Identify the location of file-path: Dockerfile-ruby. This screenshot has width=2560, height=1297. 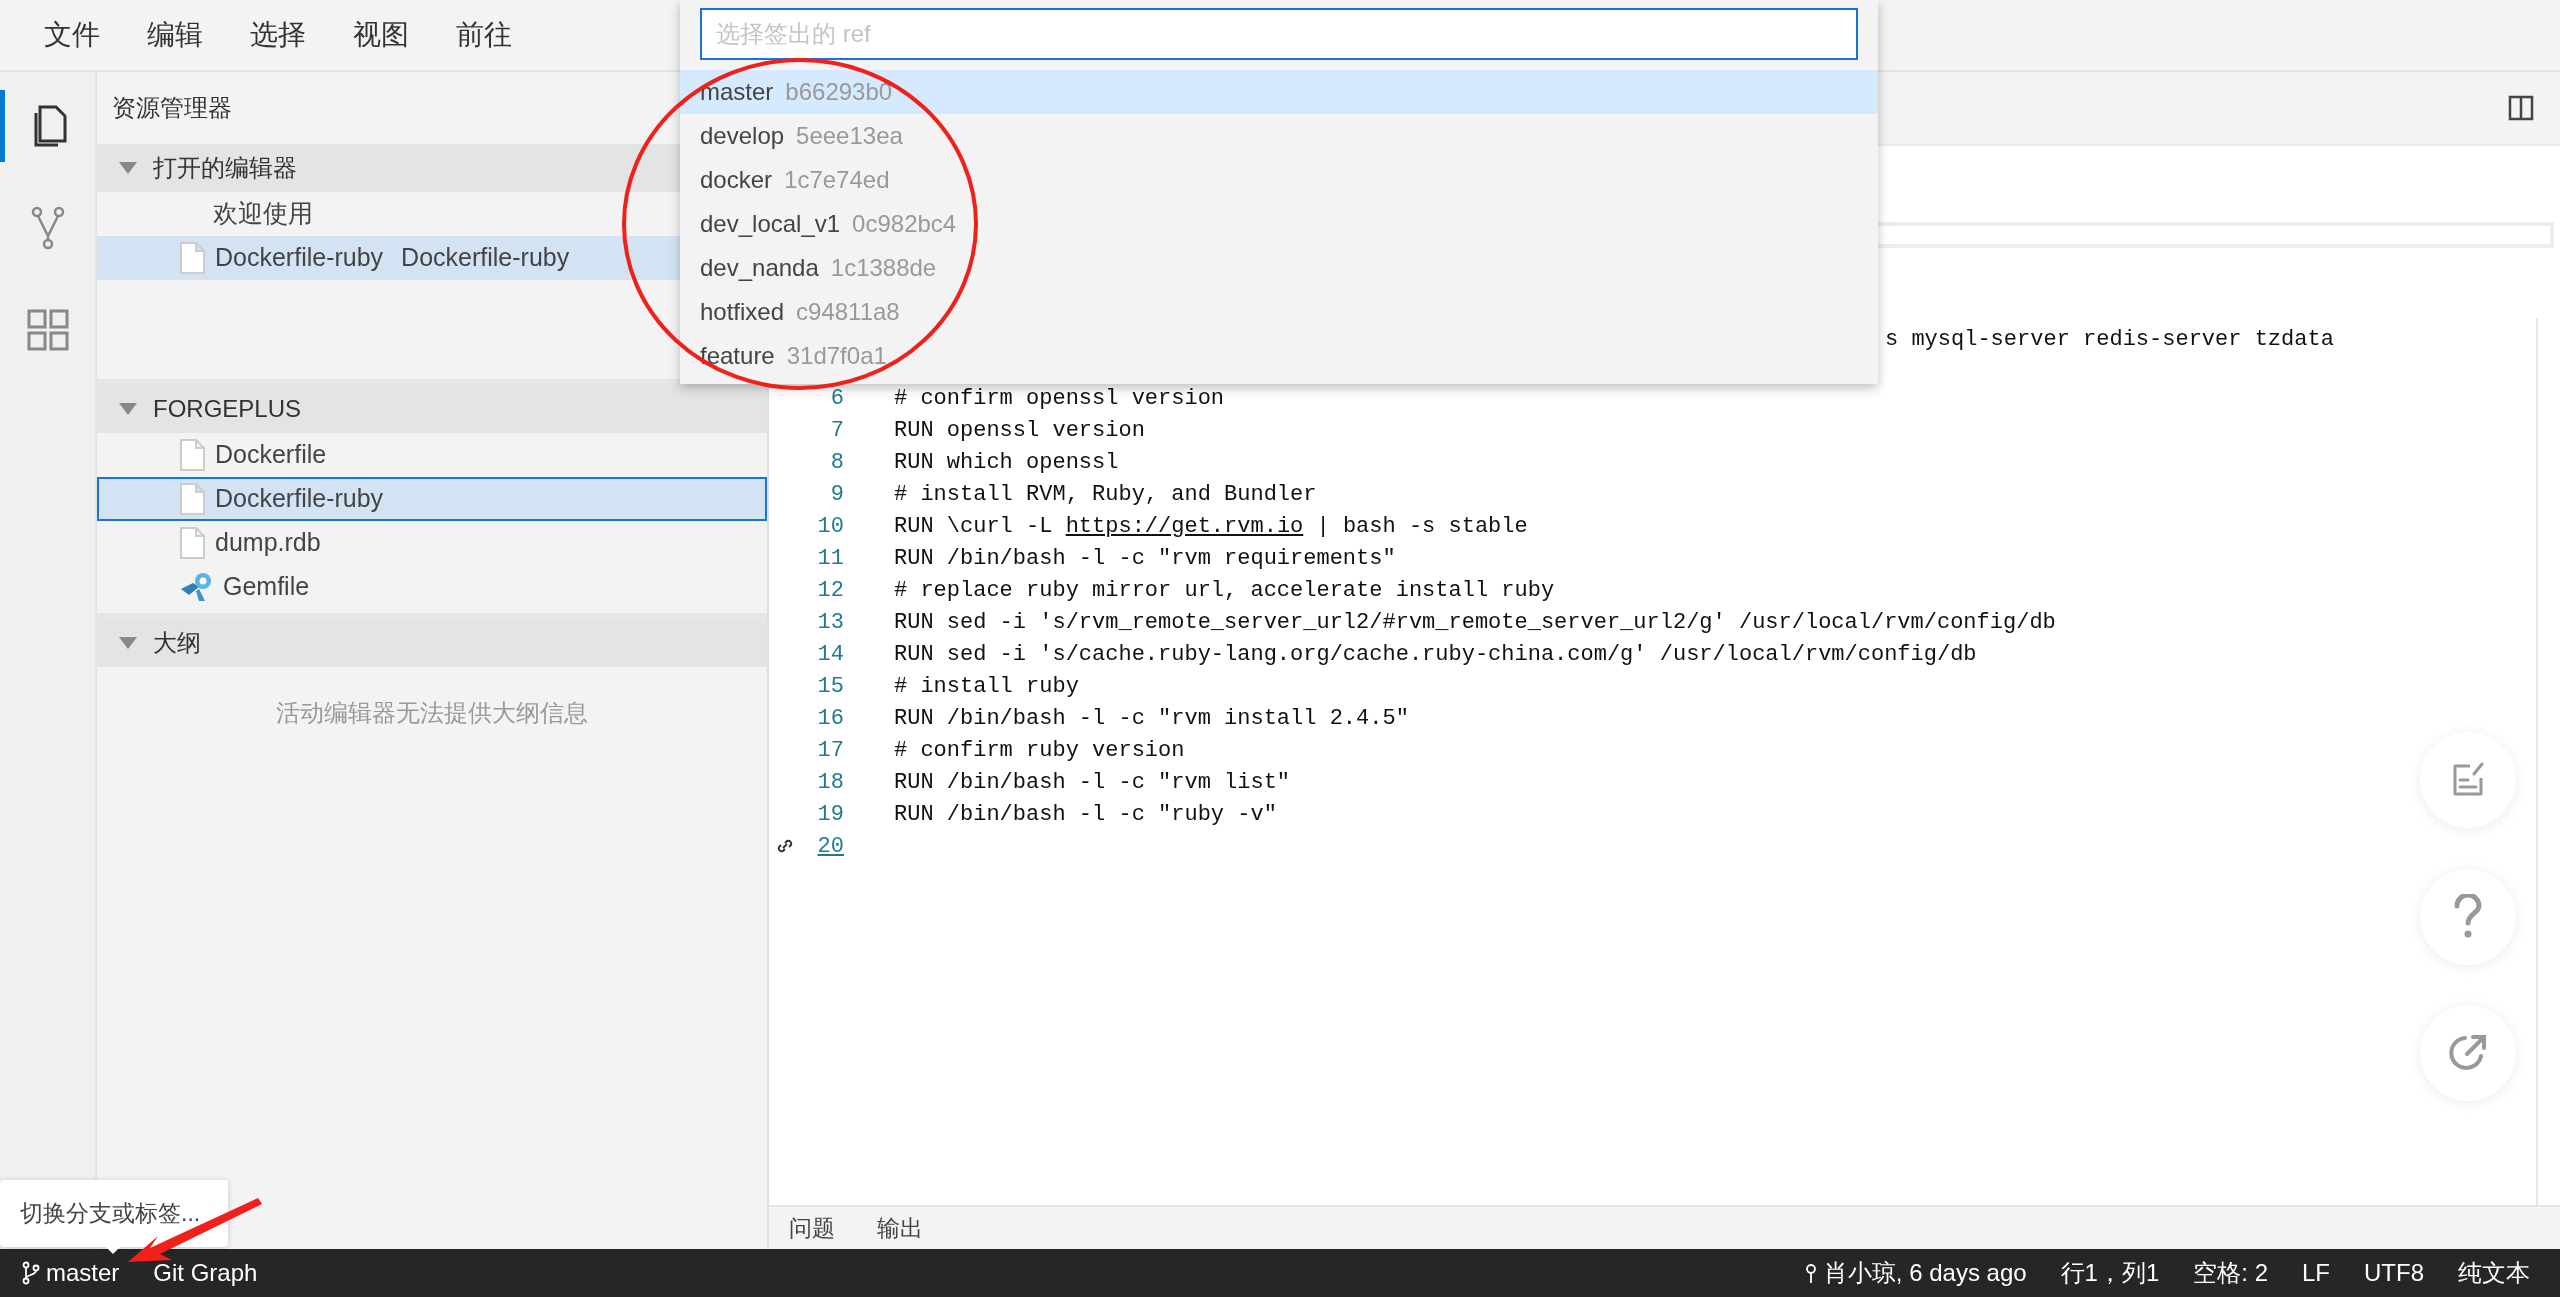
(485, 258).